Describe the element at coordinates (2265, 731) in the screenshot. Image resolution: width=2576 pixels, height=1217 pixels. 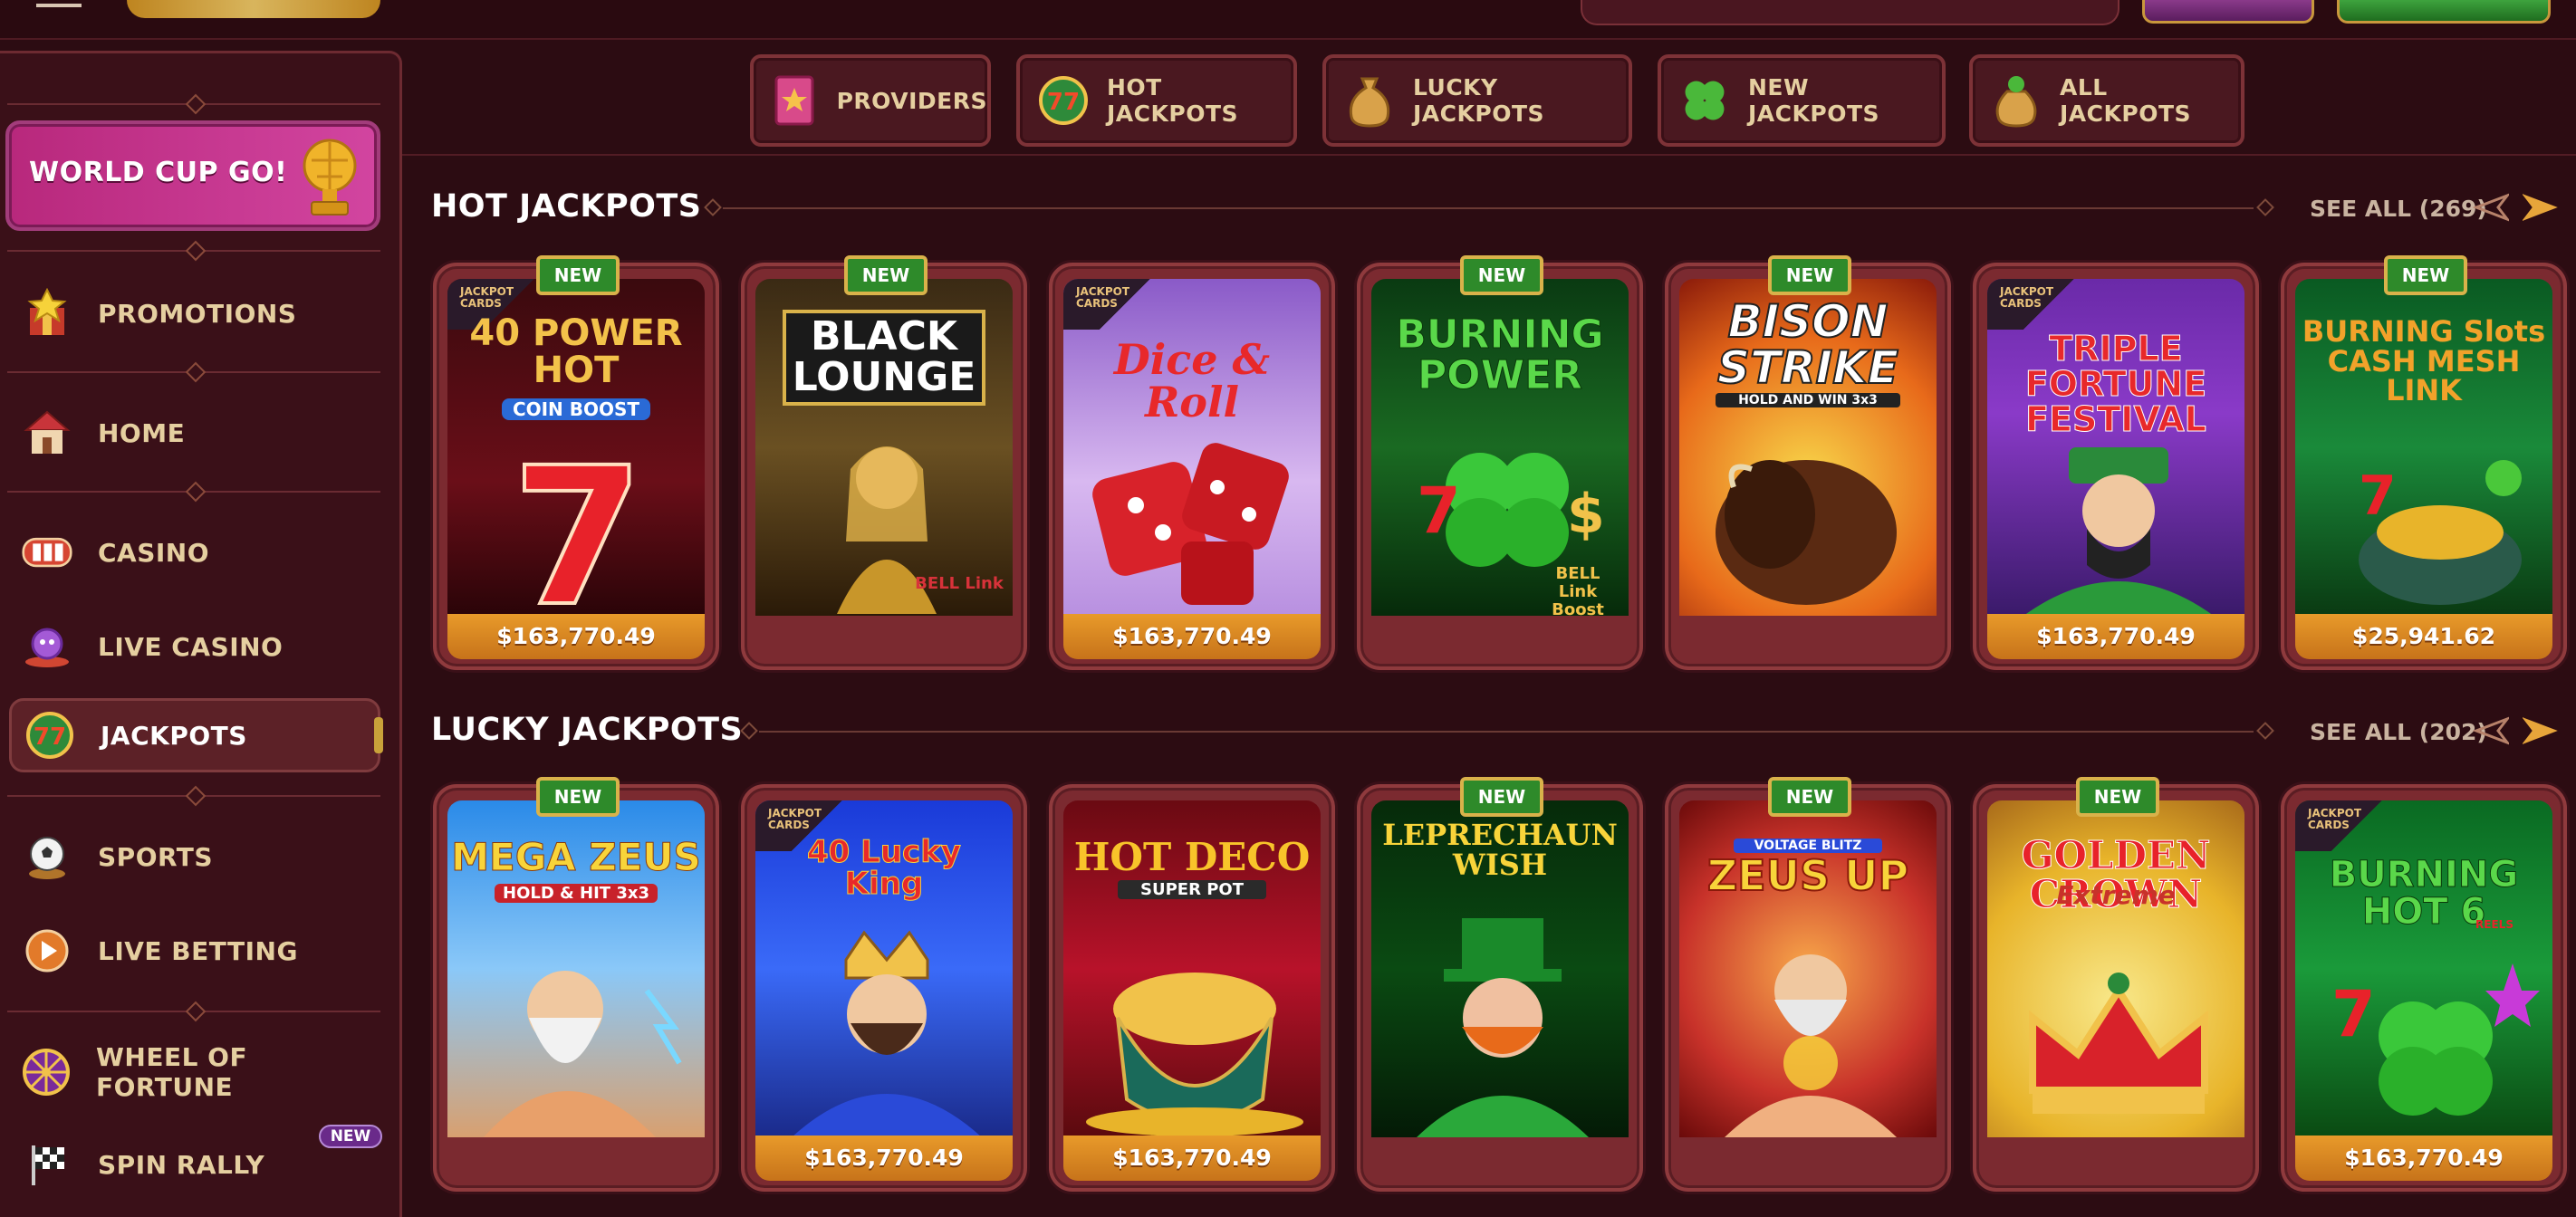
I see `section-divider-ornament` at that location.